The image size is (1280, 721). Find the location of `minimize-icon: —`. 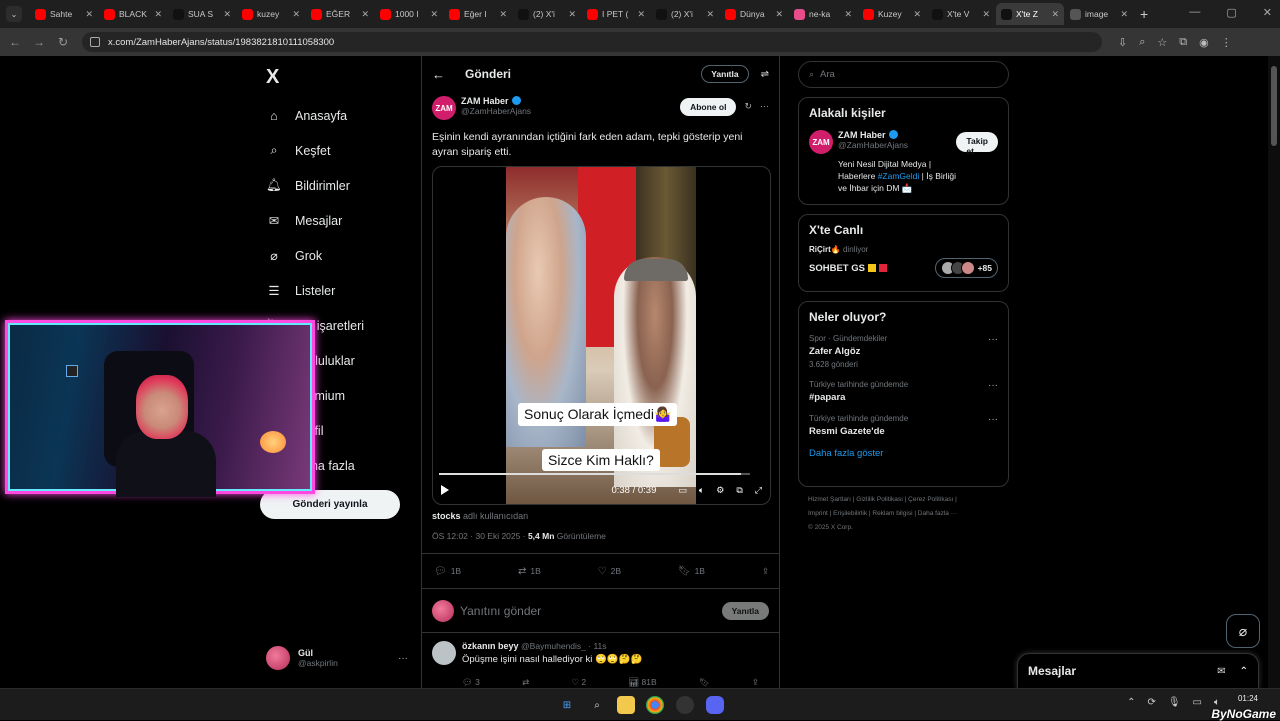

minimize-icon: — is located at coordinates (1194, 12).